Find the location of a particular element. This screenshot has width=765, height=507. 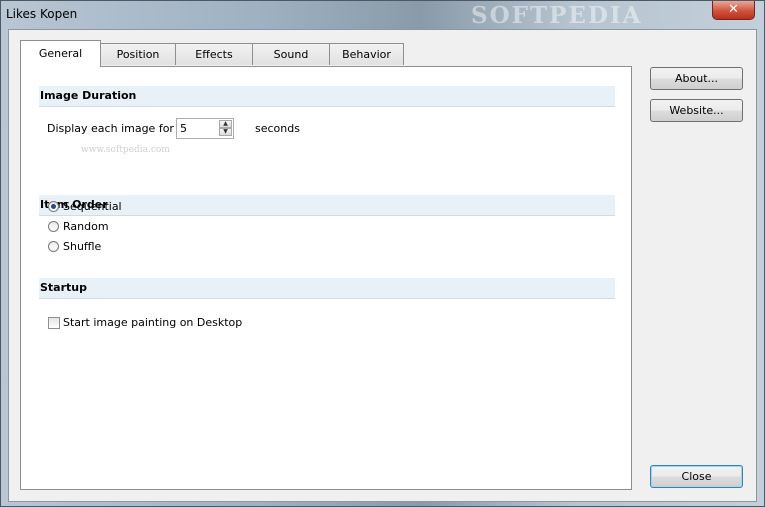

spinner-buttons: ▲ ▼ is located at coordinates (225, 128).